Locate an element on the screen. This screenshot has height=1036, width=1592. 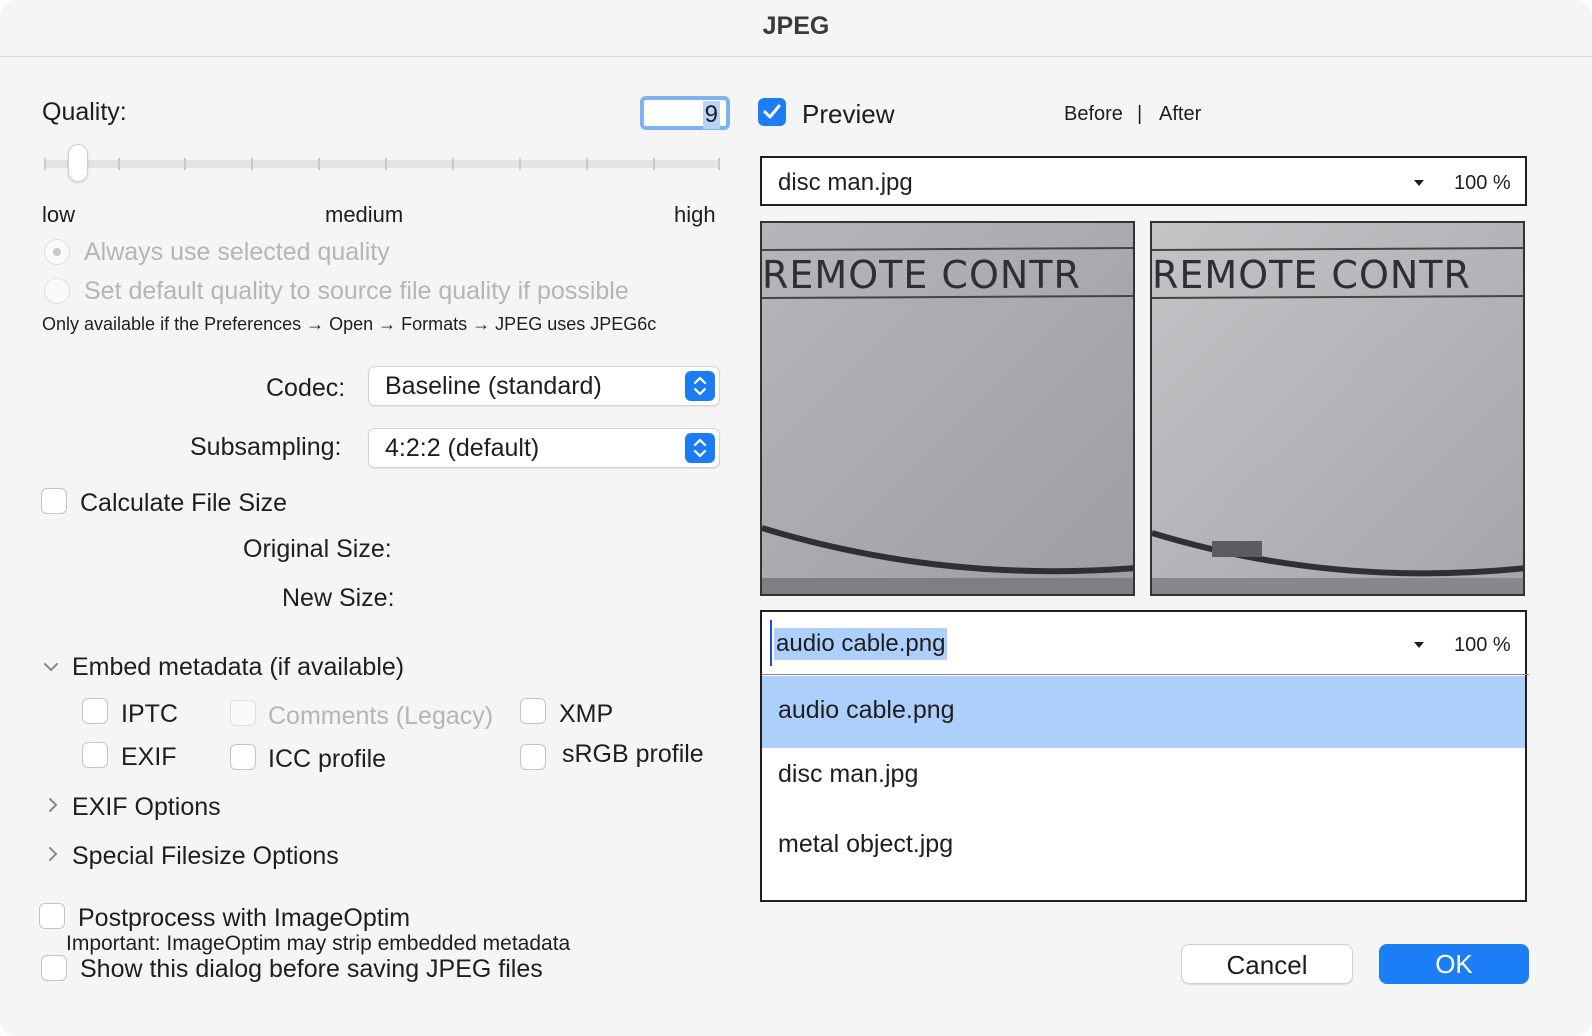
embed-metadata-header: Embed metadata (if available) is located at coordinates (238, 667).